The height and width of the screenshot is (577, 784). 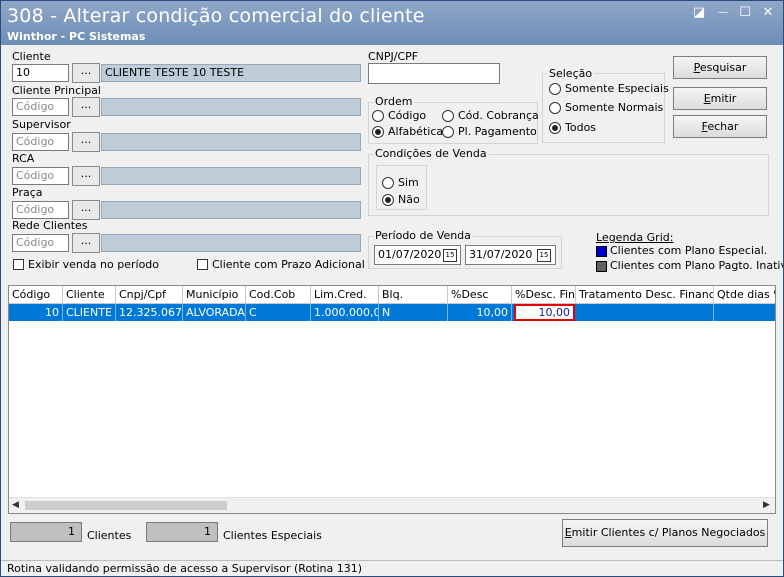 I want to click on cell-cnpj: 12.325.067/0001, so click(x=149, y=312).